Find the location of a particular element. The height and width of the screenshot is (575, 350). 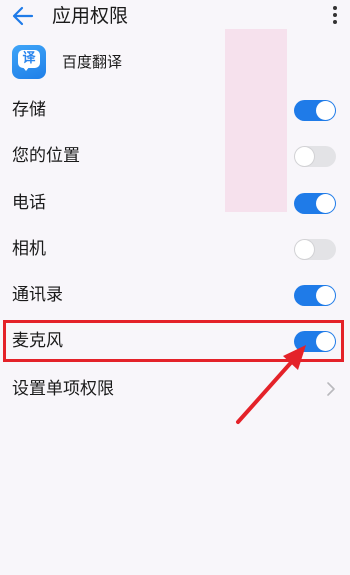

individual-permissions-label: 设置单项权限 is located at coordinates (63, 389).